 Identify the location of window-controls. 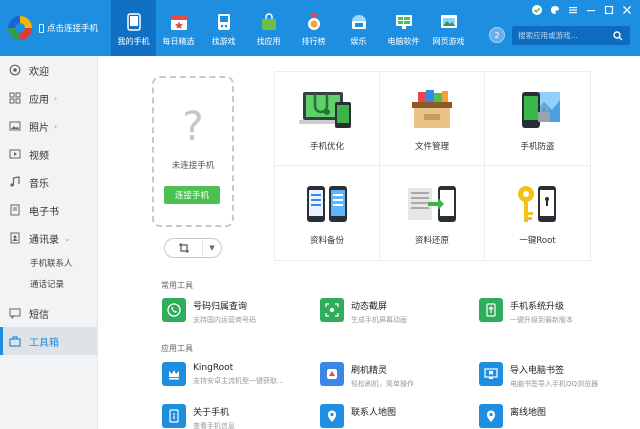
(584, 10).